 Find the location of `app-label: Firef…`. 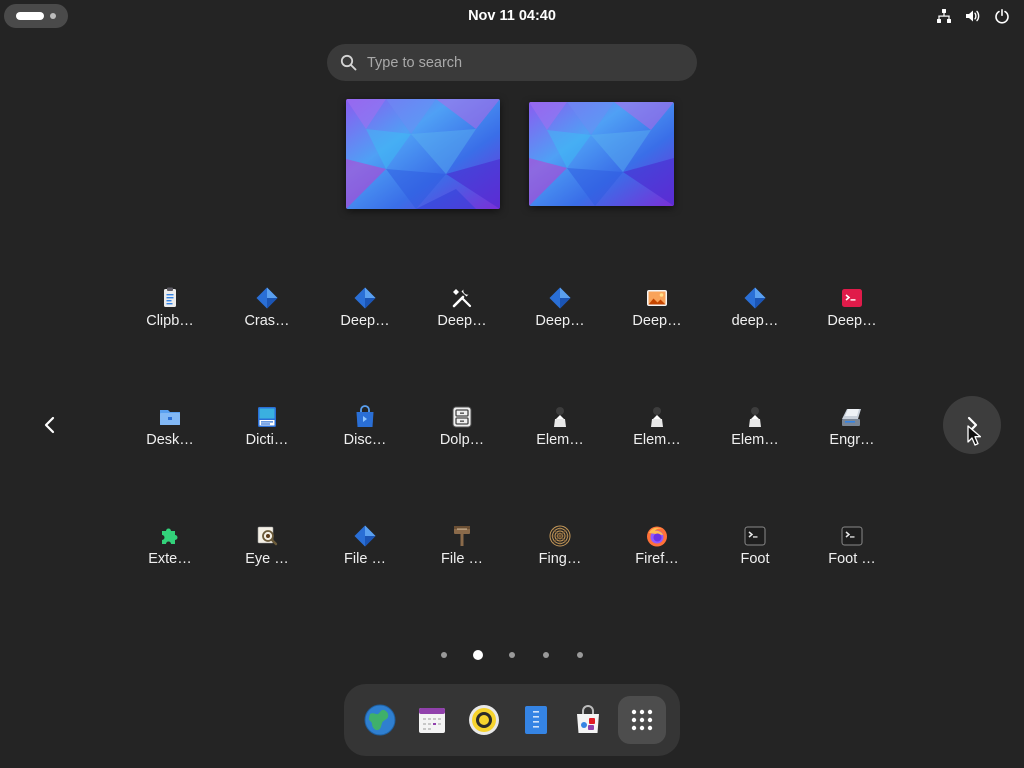

app-label: Firef… is located at coordinates (657, 559).